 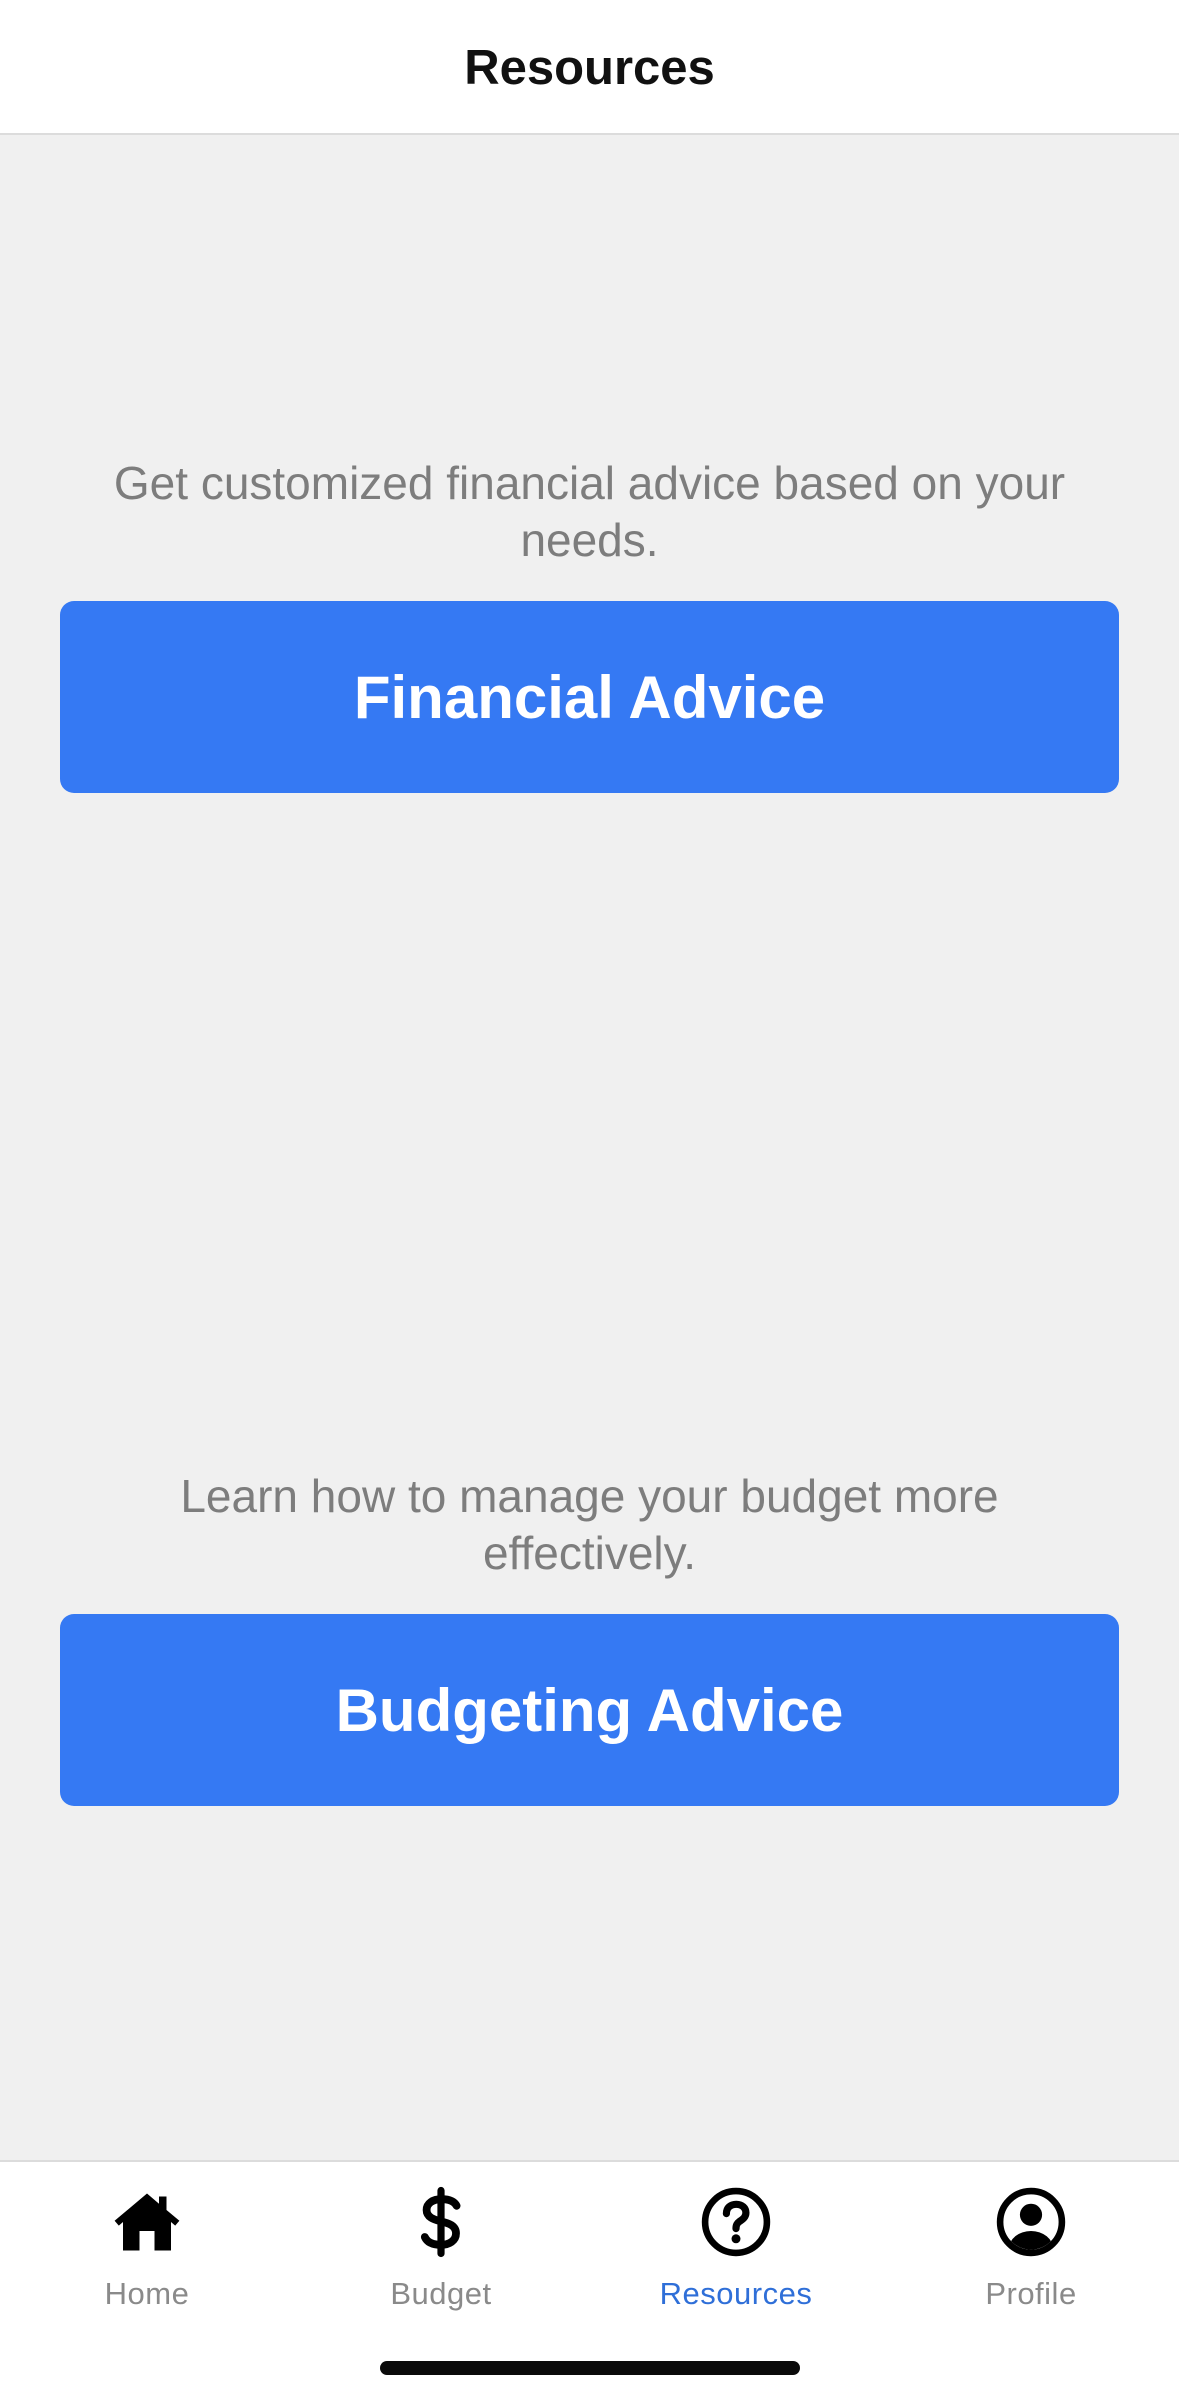 What do you see at coordinates (589, 697) in the screenshot?
I see `financial-advice-button: Financial Advice` at bounding box center [589, 697].